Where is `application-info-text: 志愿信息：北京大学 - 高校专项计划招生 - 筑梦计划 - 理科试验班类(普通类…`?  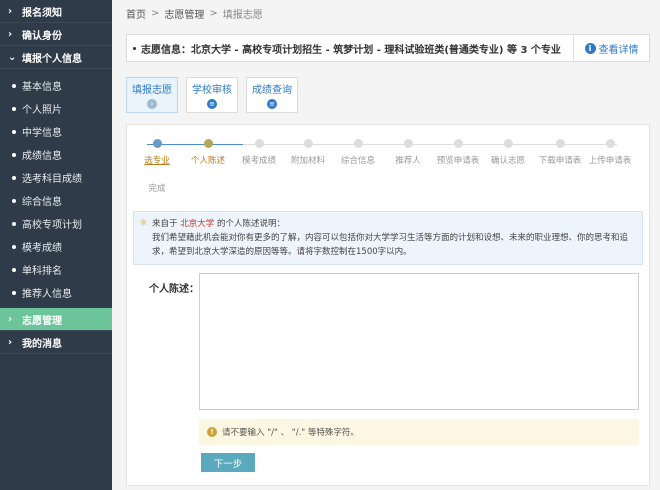
application-info-text: 志愿信息：北京大学 - 高校专项计划招生 - 筑梦计划 - 理科试验班类(普通类… is located at coordinates (351, 50).